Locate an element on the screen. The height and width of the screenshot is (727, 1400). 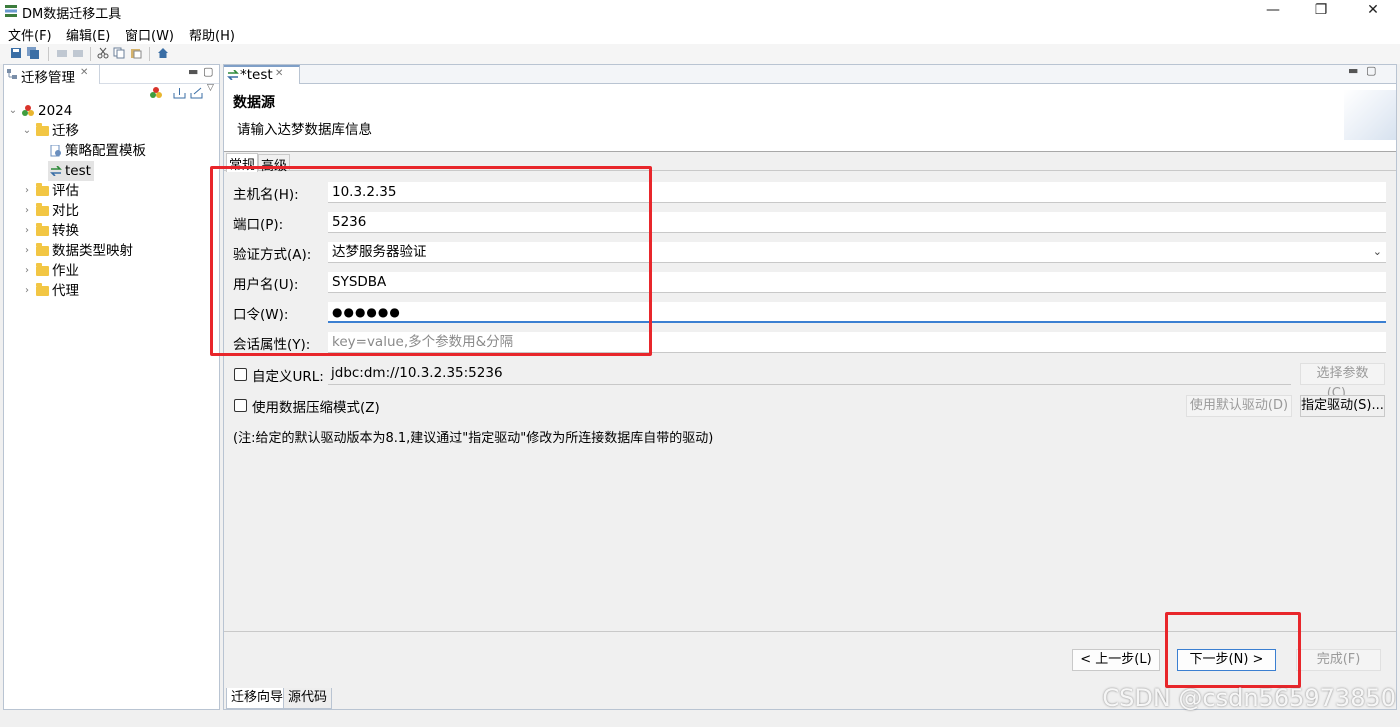
tree-node-2024: ⌄ 2024 is located at coordinates (108, 111).